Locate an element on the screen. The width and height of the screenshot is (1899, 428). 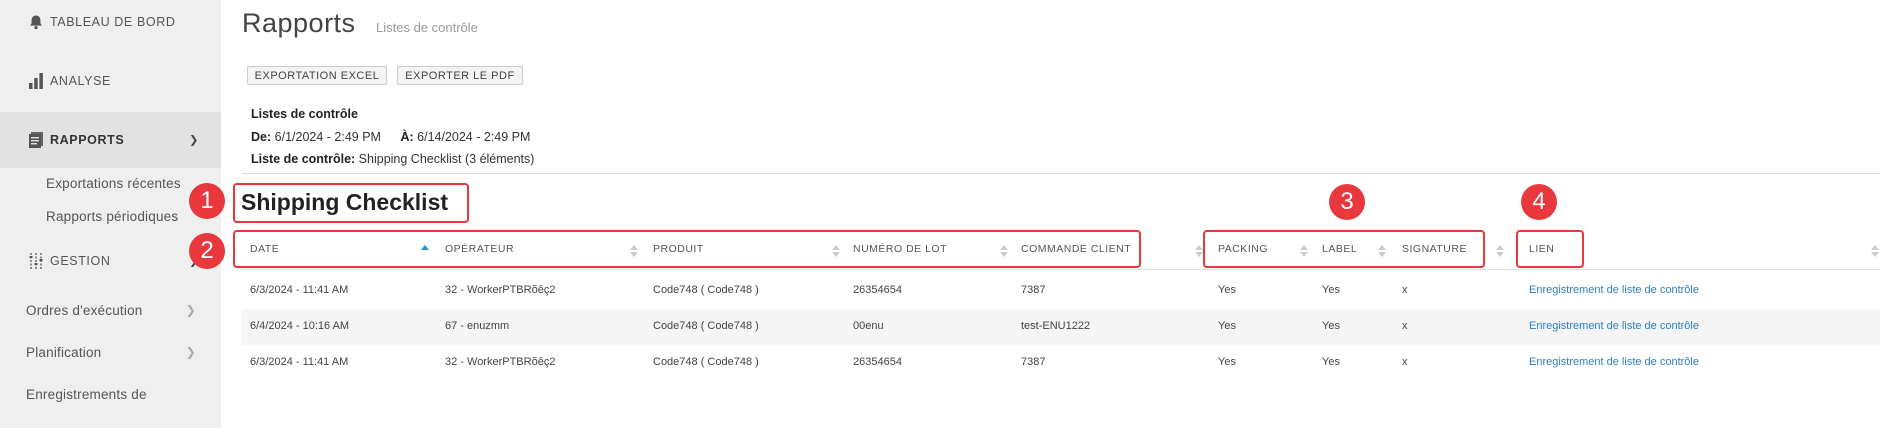
checklist-label: Liste de contrôle: is located at coordinates (303, 159).